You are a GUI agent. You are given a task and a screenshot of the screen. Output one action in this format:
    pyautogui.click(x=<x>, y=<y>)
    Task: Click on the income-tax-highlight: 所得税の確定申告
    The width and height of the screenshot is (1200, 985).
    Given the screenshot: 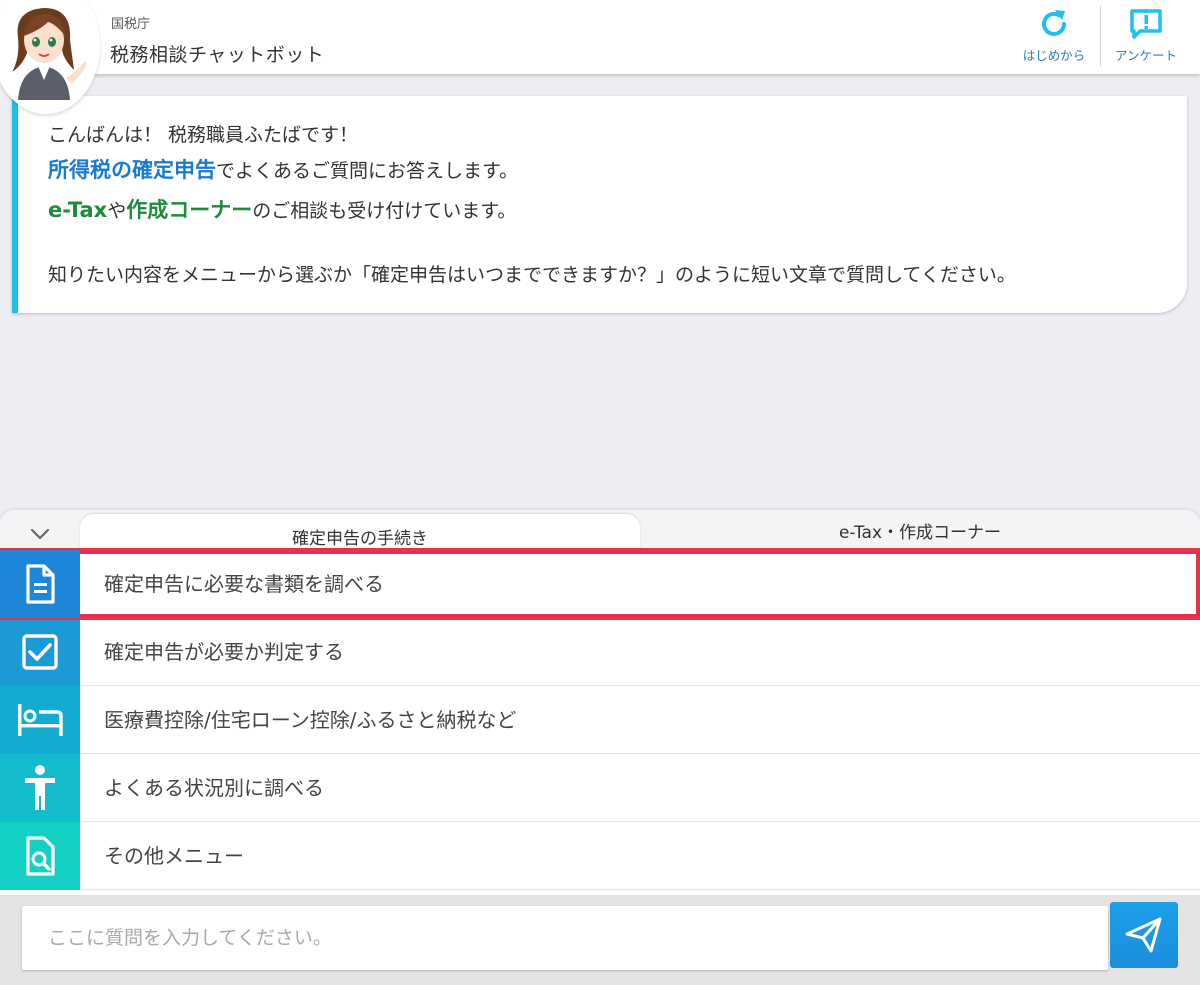 What is the action you would take?
    pyautogui.click(x=132, y=170)
    